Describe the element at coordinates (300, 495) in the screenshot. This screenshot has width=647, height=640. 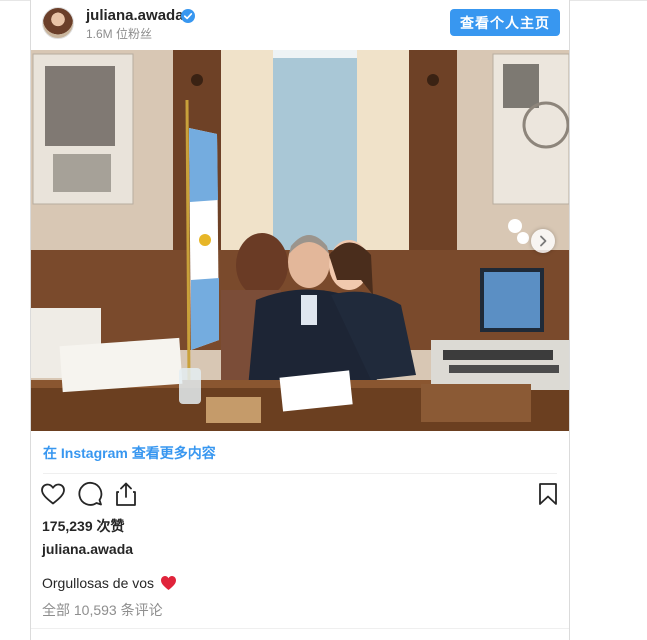
I see `action-bar` at that location.